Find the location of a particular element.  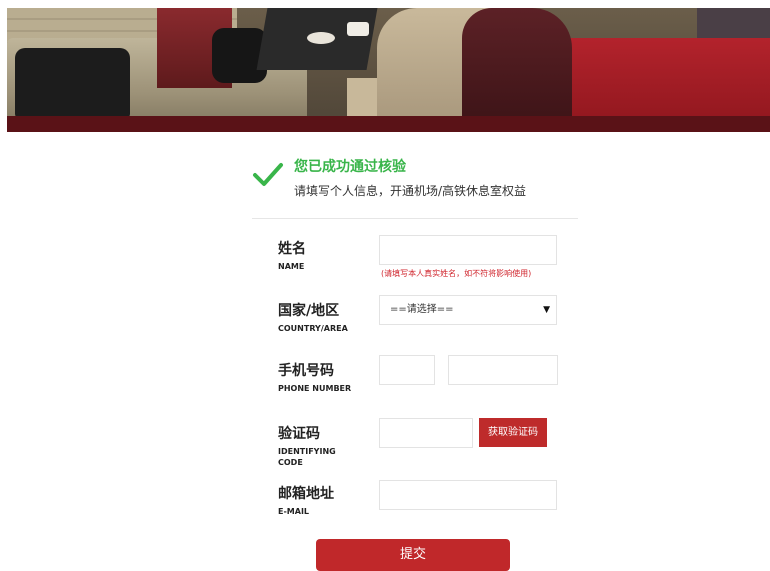

country-label: 国家/地区 COUNTRY/AREA is located at coordinates (313, 317).